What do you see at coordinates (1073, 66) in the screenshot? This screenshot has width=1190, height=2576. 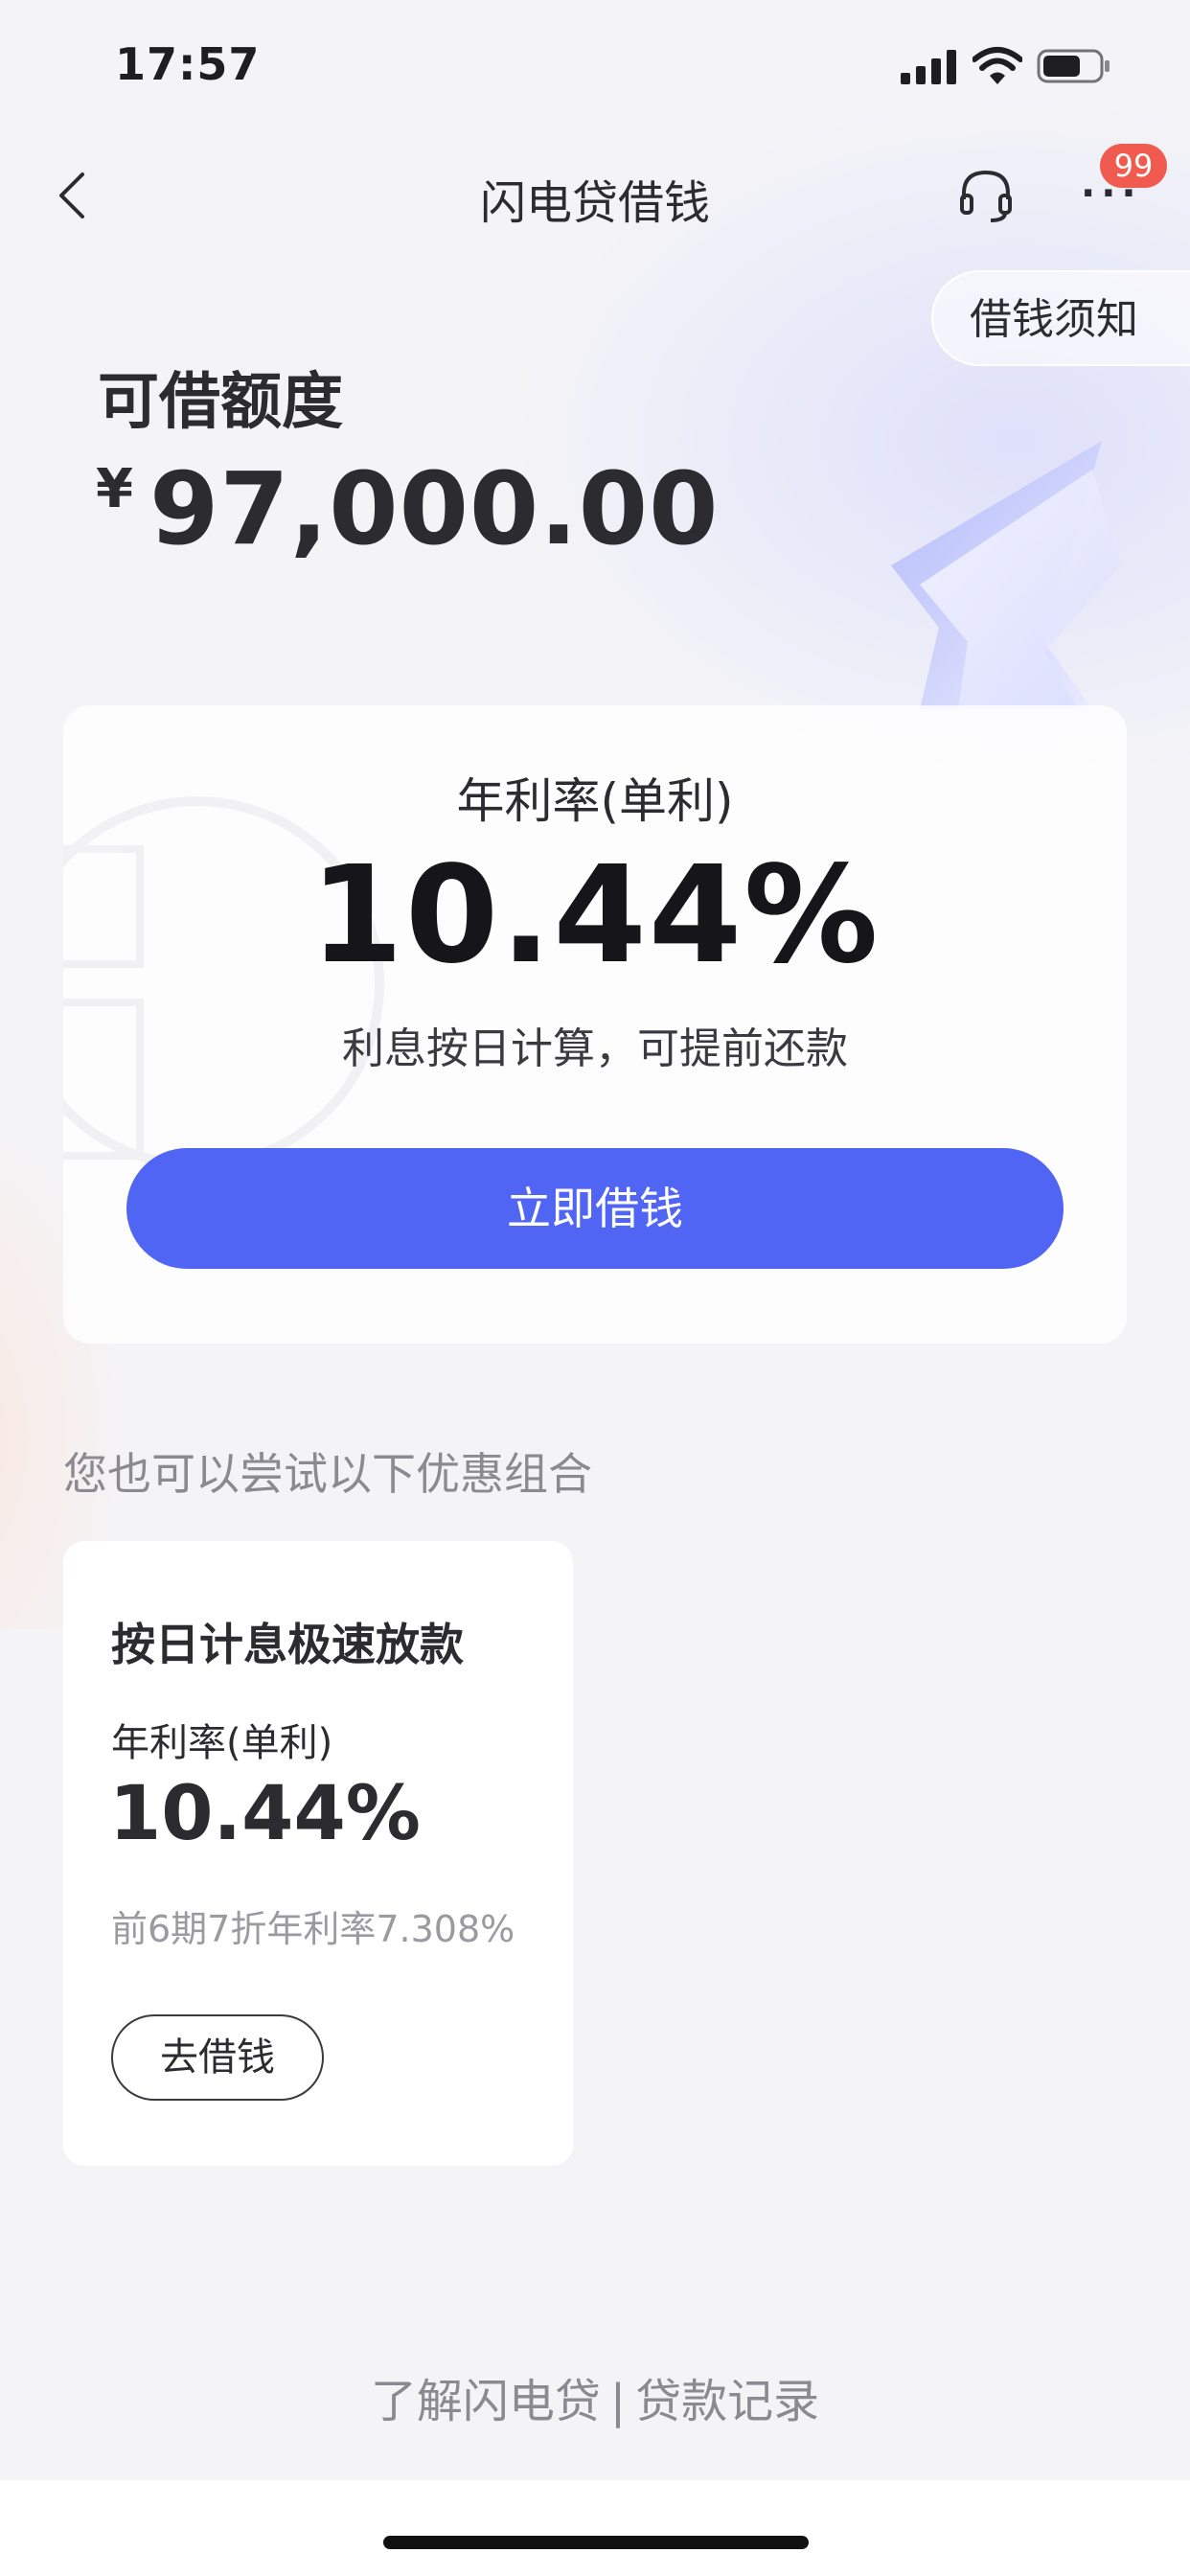 I see `battery-icon` at bounding box center [1073, 66].